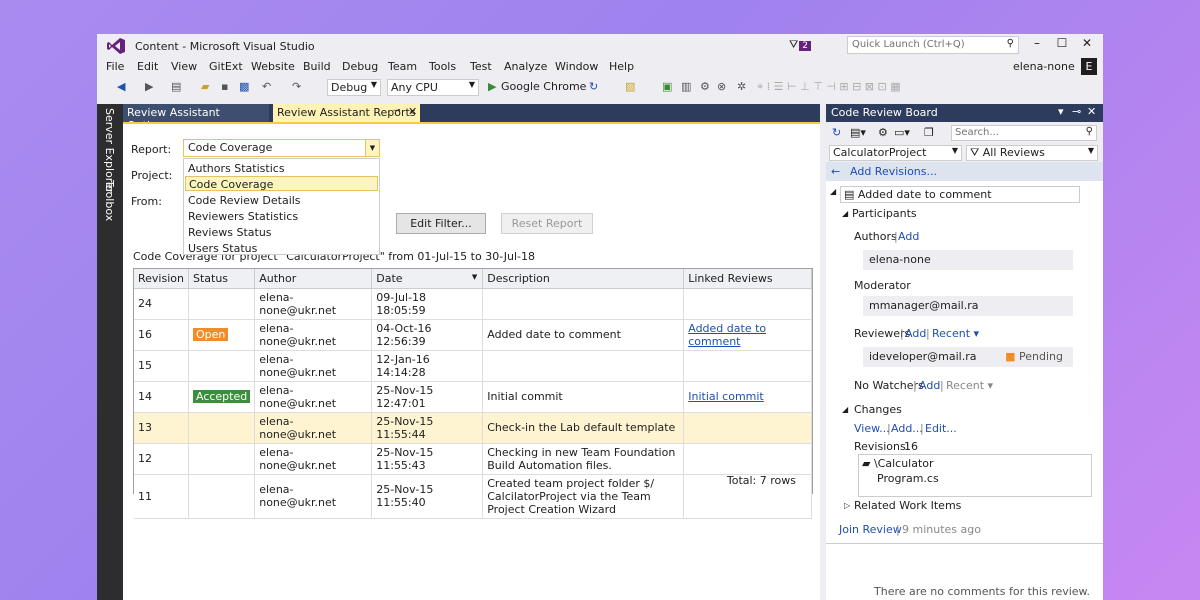  What do you see at coordinates (317, 66) in the screenshot?
I see `menu-build: Build` at bounding box center [317, 66].